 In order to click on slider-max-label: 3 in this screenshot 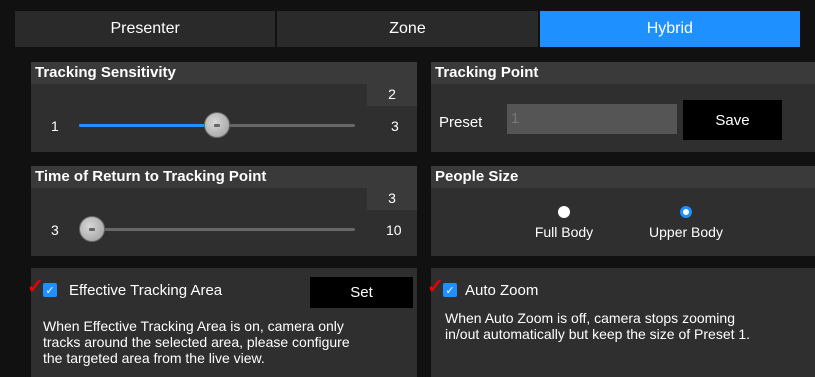, I will do `click(395, 126)`.